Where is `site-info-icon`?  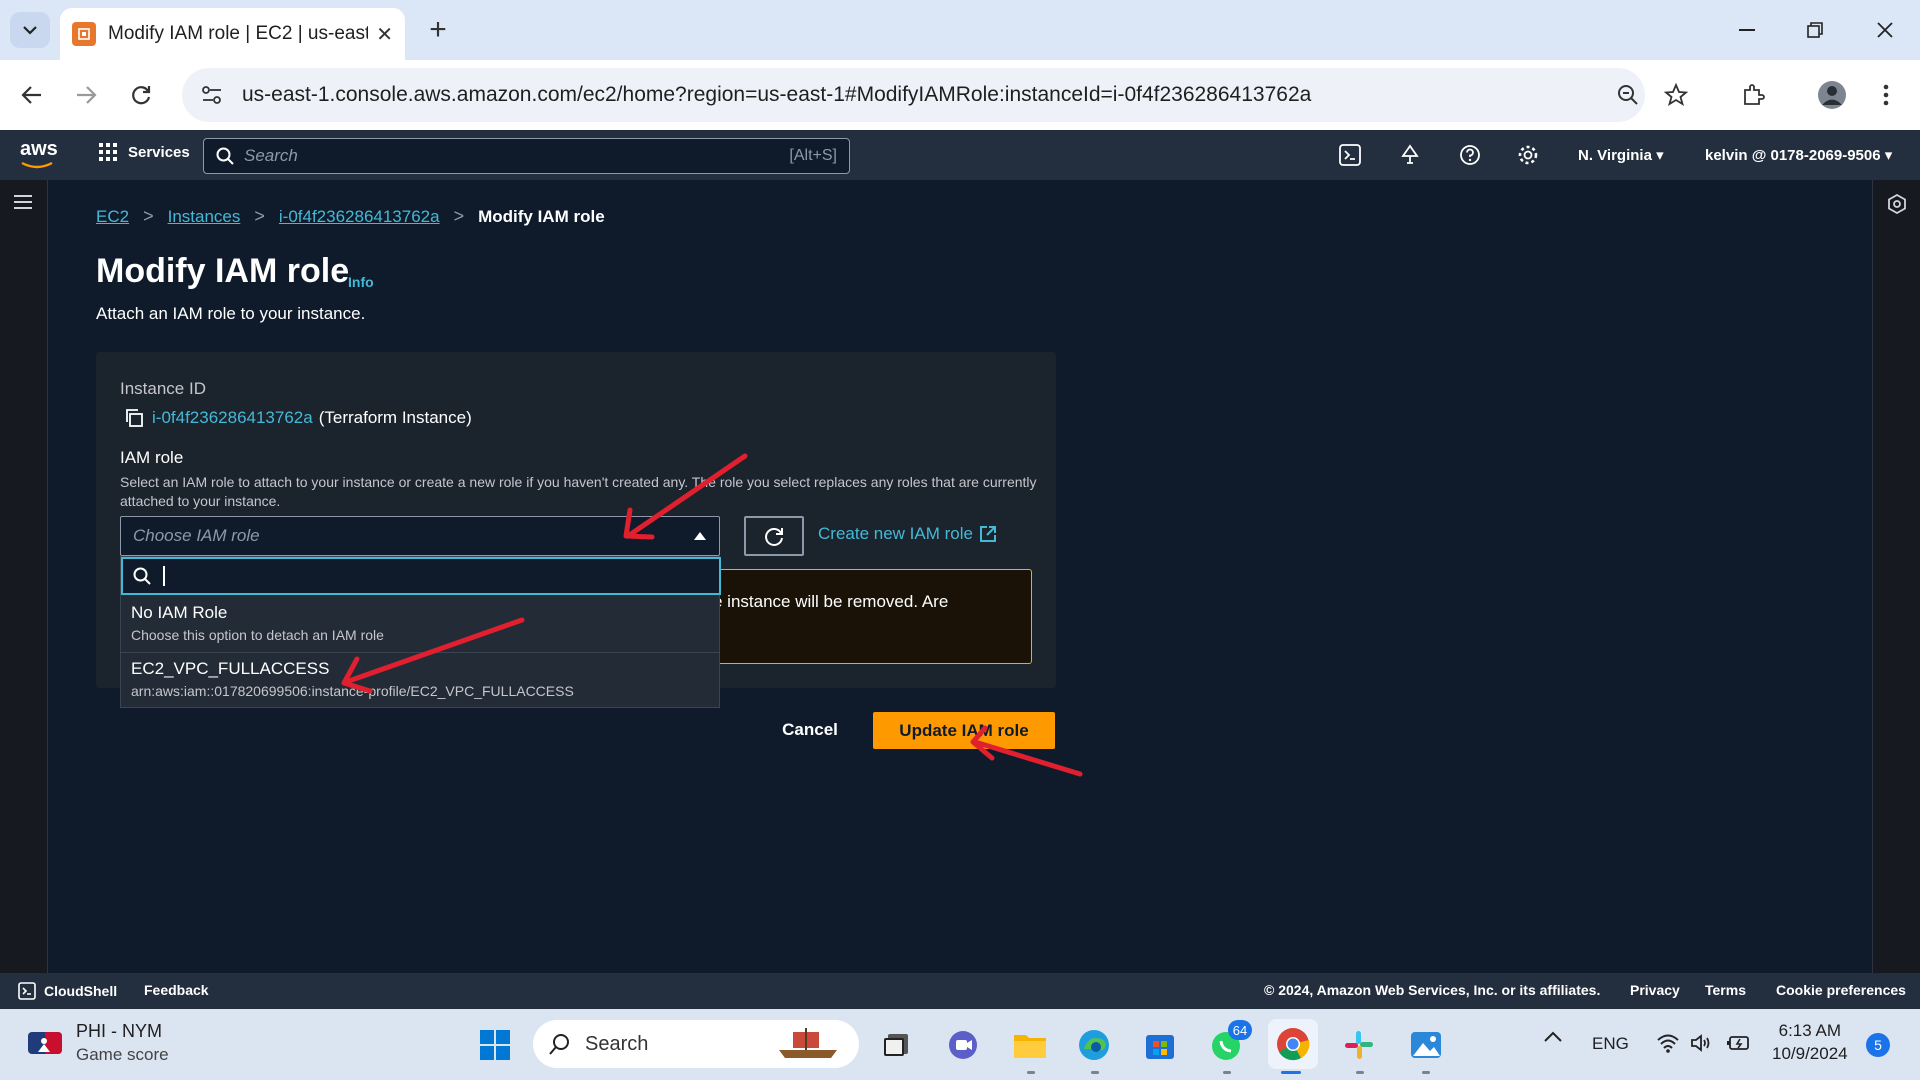
site-info-icon is located at coordinates (212, 95).